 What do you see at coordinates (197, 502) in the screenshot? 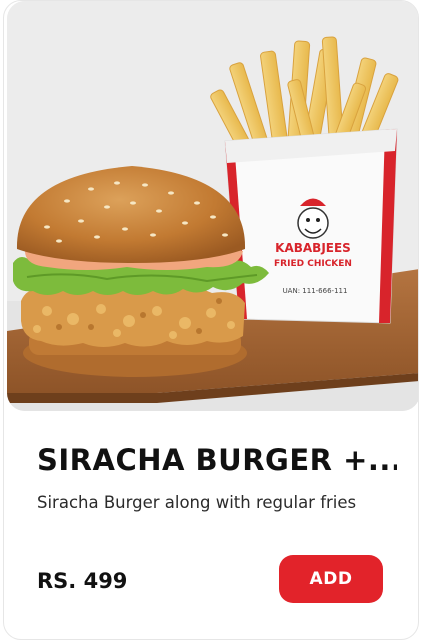
I see `product-description: Siracha Burger along with regular fries` at bounding box center [197, 502].